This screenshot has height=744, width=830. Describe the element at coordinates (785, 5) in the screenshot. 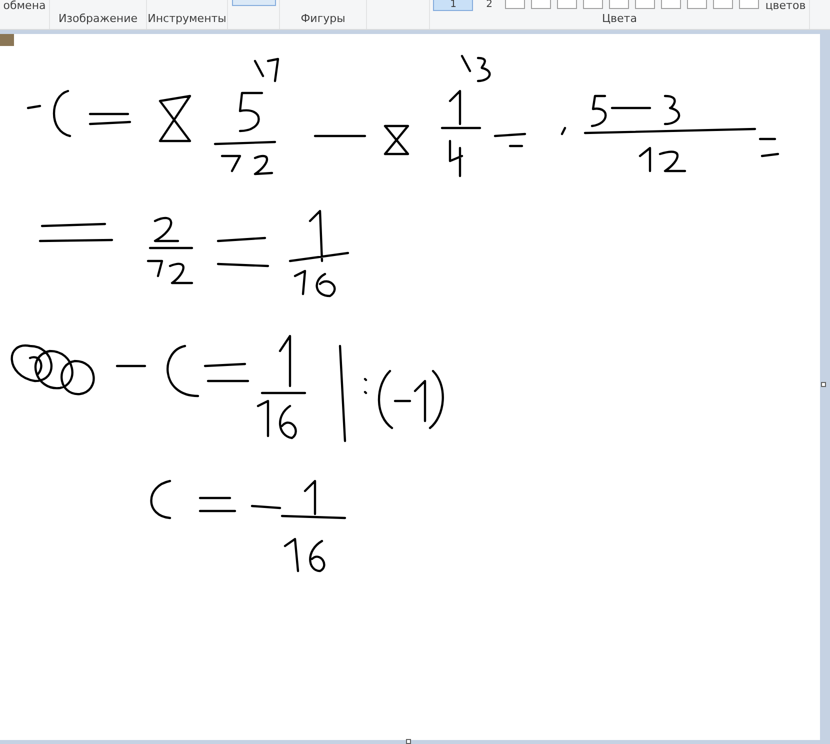

I see `ribbon-button-label: цветов` at that location.